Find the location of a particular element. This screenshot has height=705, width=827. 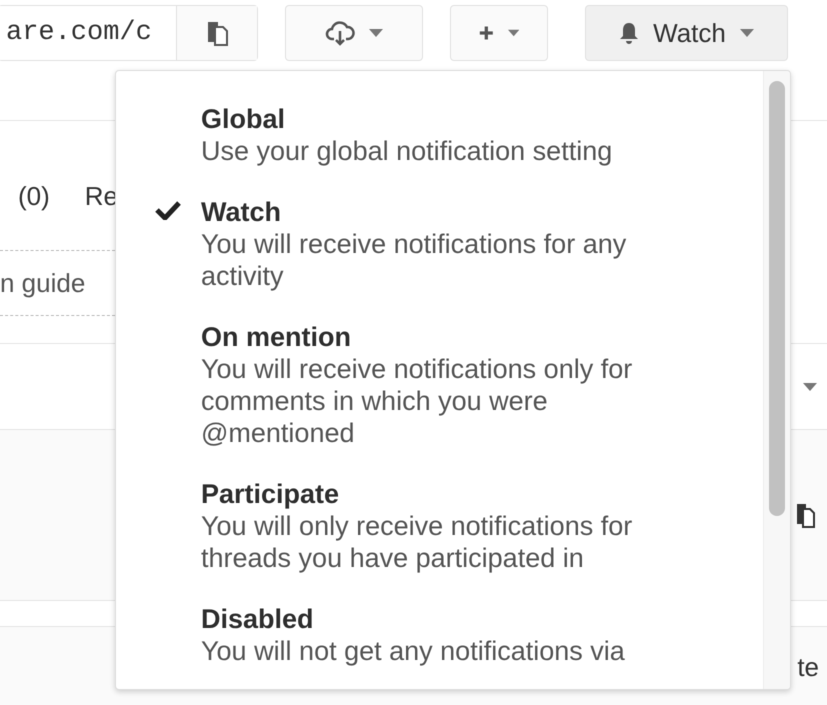

option-description: You will not get any notifications via is located at coordinates (413, 651).